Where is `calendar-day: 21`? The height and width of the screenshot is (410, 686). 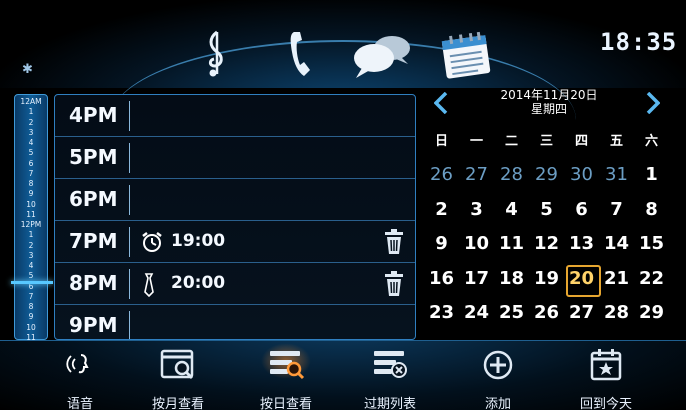
calendar-day: 21 is located at coordinates (616, 279).